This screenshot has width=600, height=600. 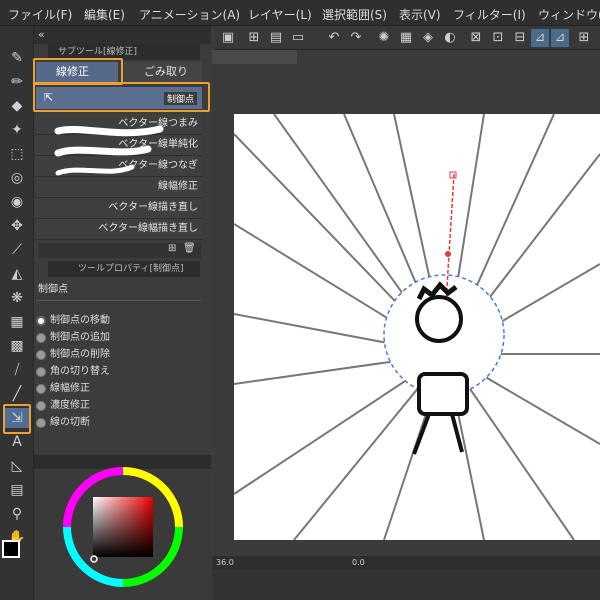 I want to click on menu-file: ファイル(F), so click(x=40, y=14).